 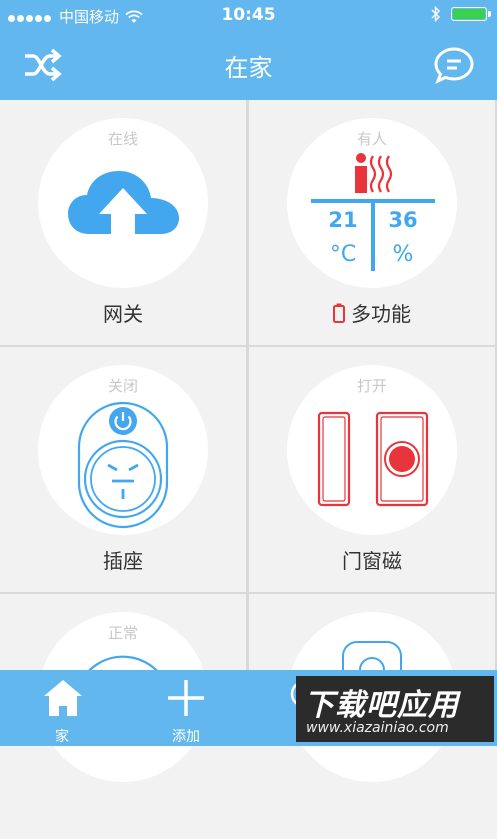 What do you see at coordinates (403, 254) in the screenshot?
I see `humidity-unit: %` at bounding box center [403, 254].